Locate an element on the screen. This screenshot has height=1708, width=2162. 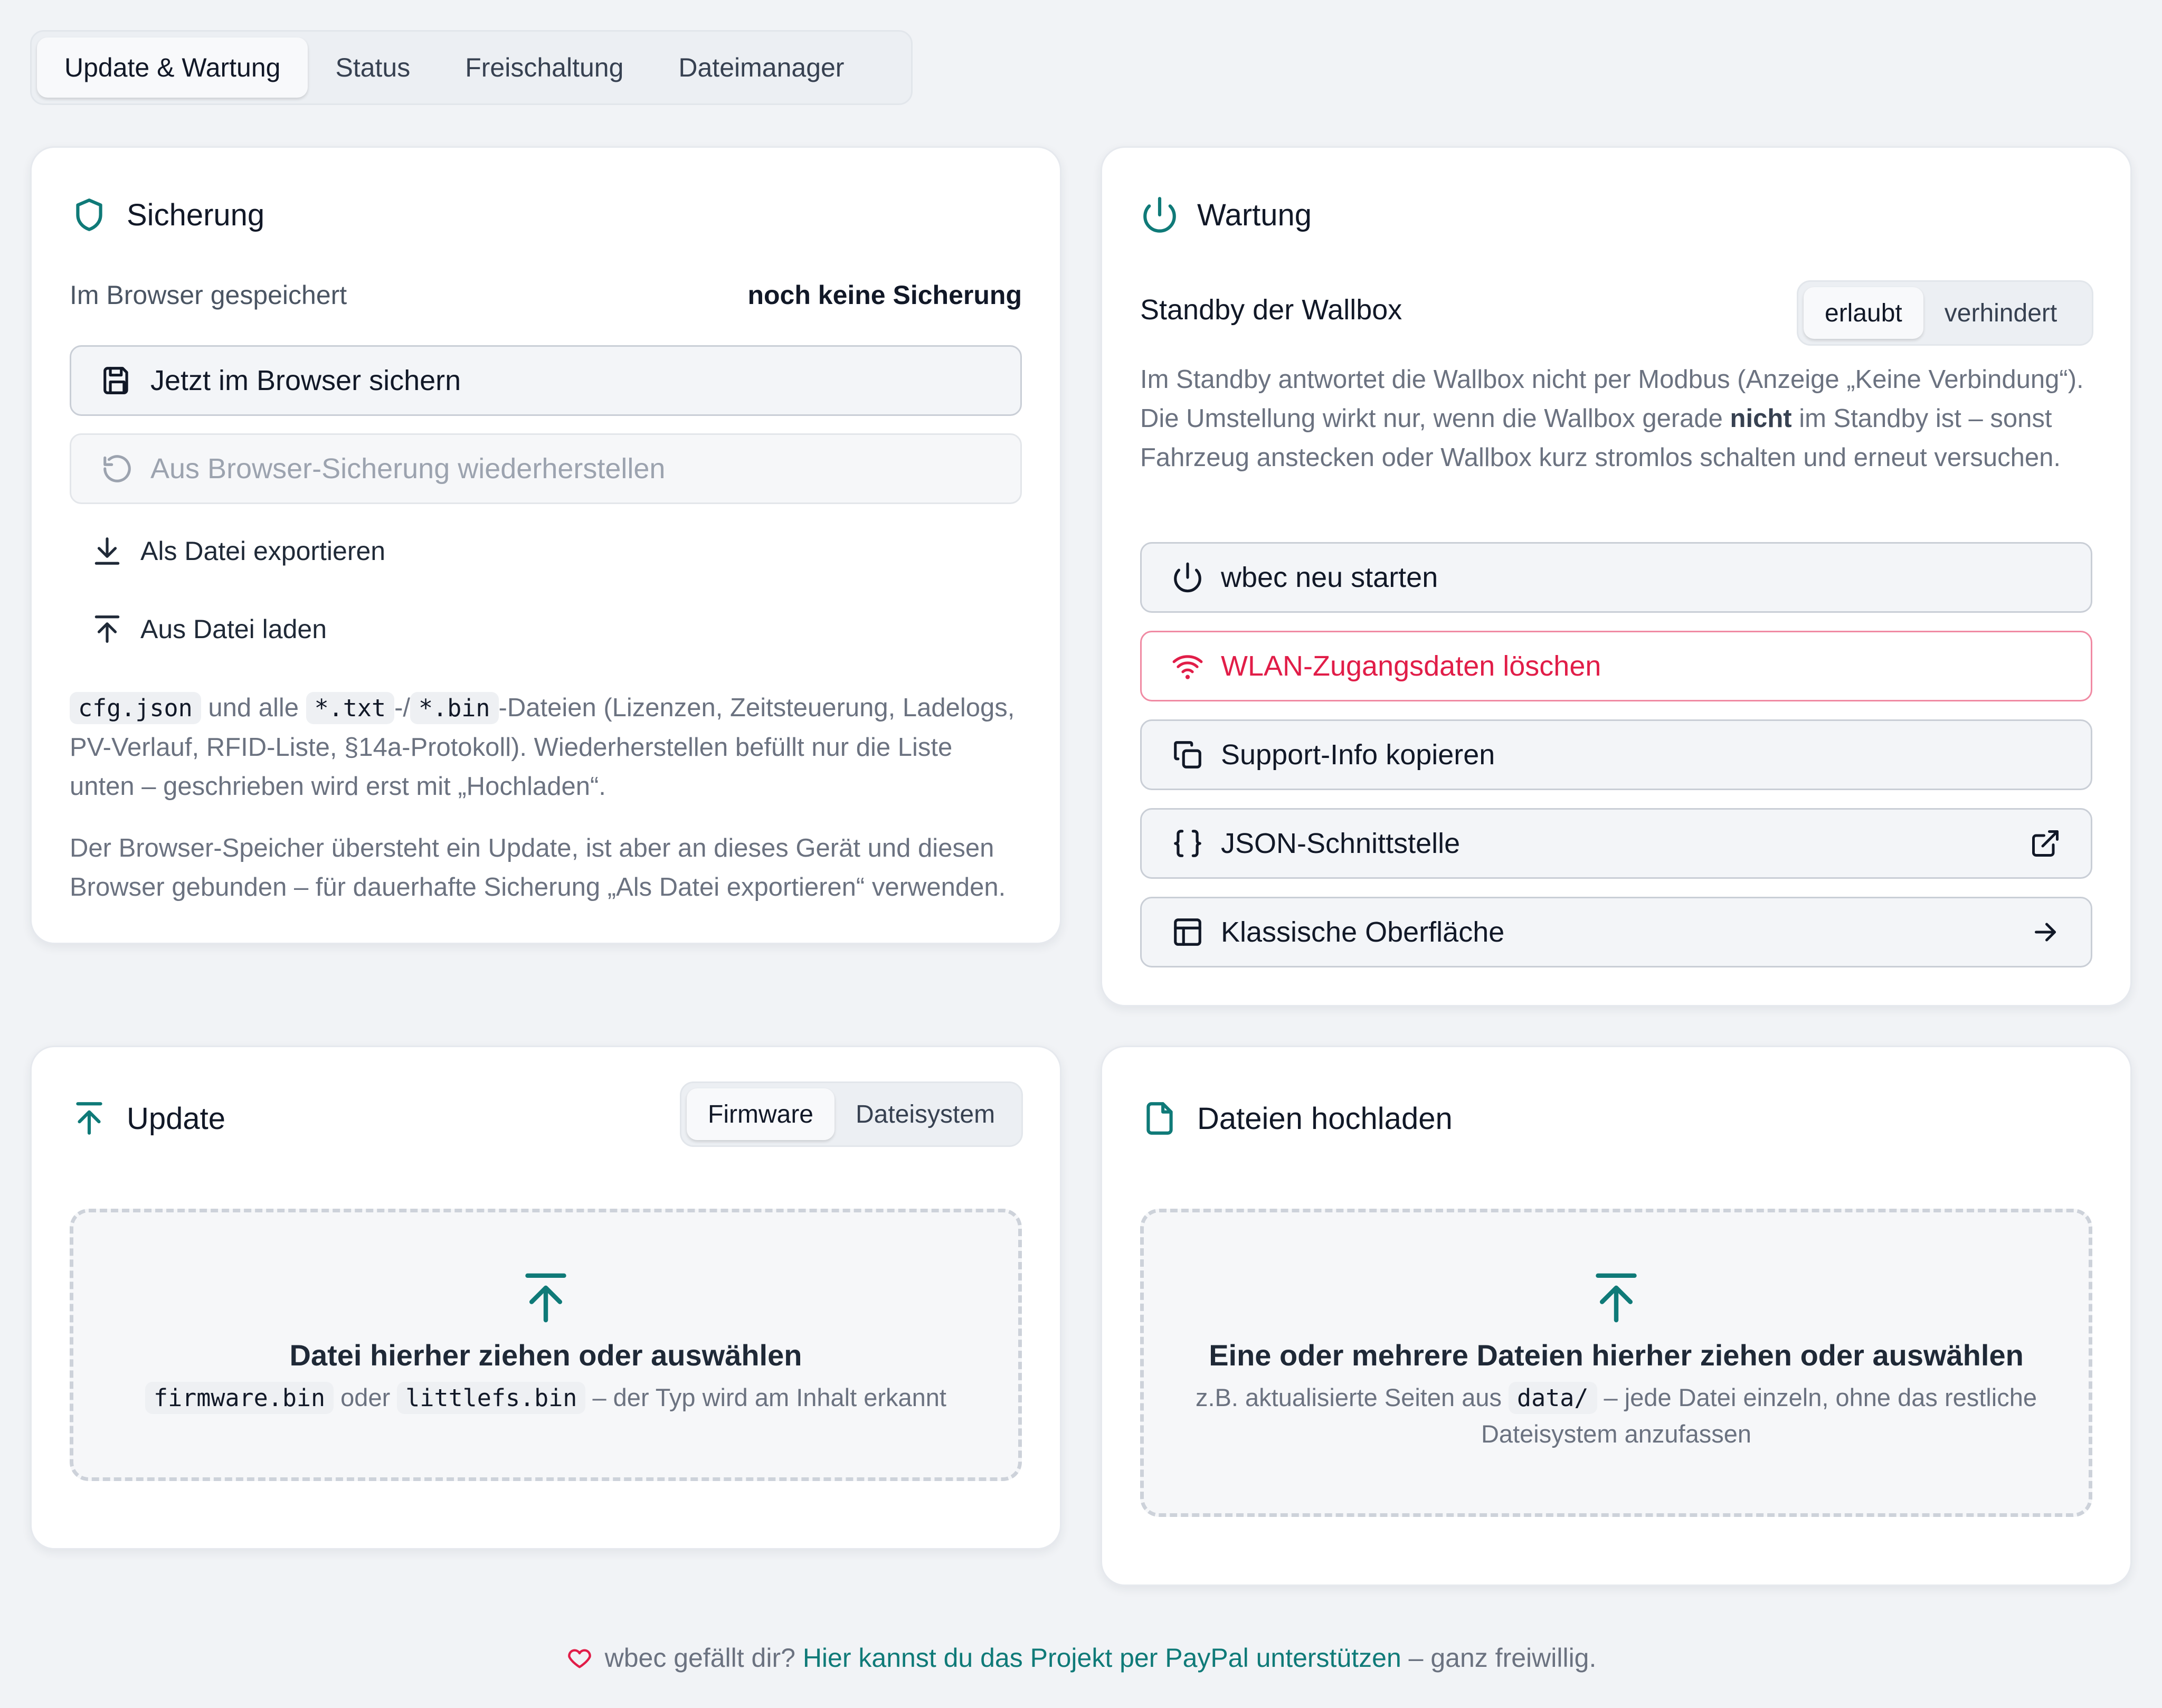
footer-text-end: – ganz freiwillig. is located at coordinates (1499, 1658).